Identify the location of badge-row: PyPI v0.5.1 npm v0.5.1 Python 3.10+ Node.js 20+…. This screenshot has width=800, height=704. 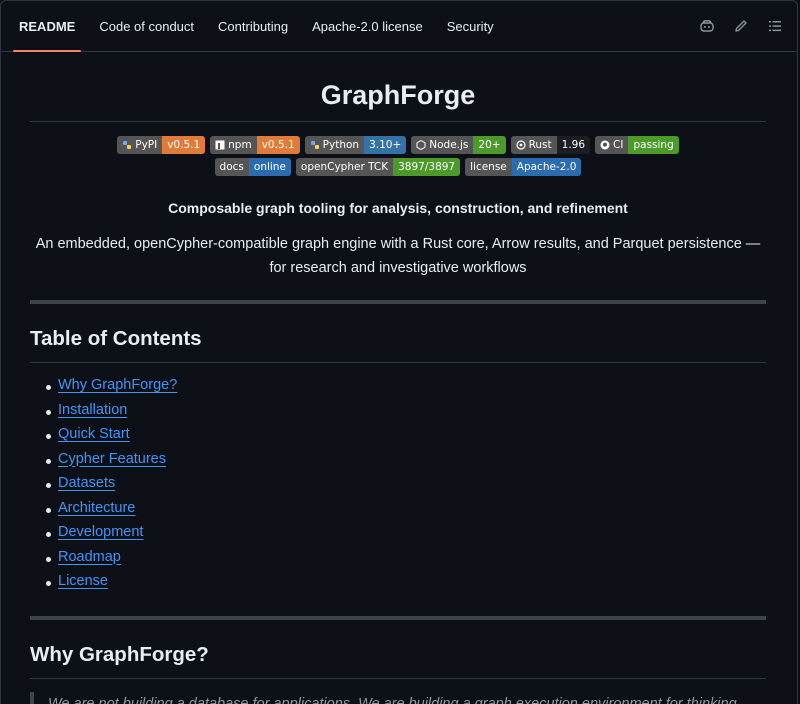
(398, 156).